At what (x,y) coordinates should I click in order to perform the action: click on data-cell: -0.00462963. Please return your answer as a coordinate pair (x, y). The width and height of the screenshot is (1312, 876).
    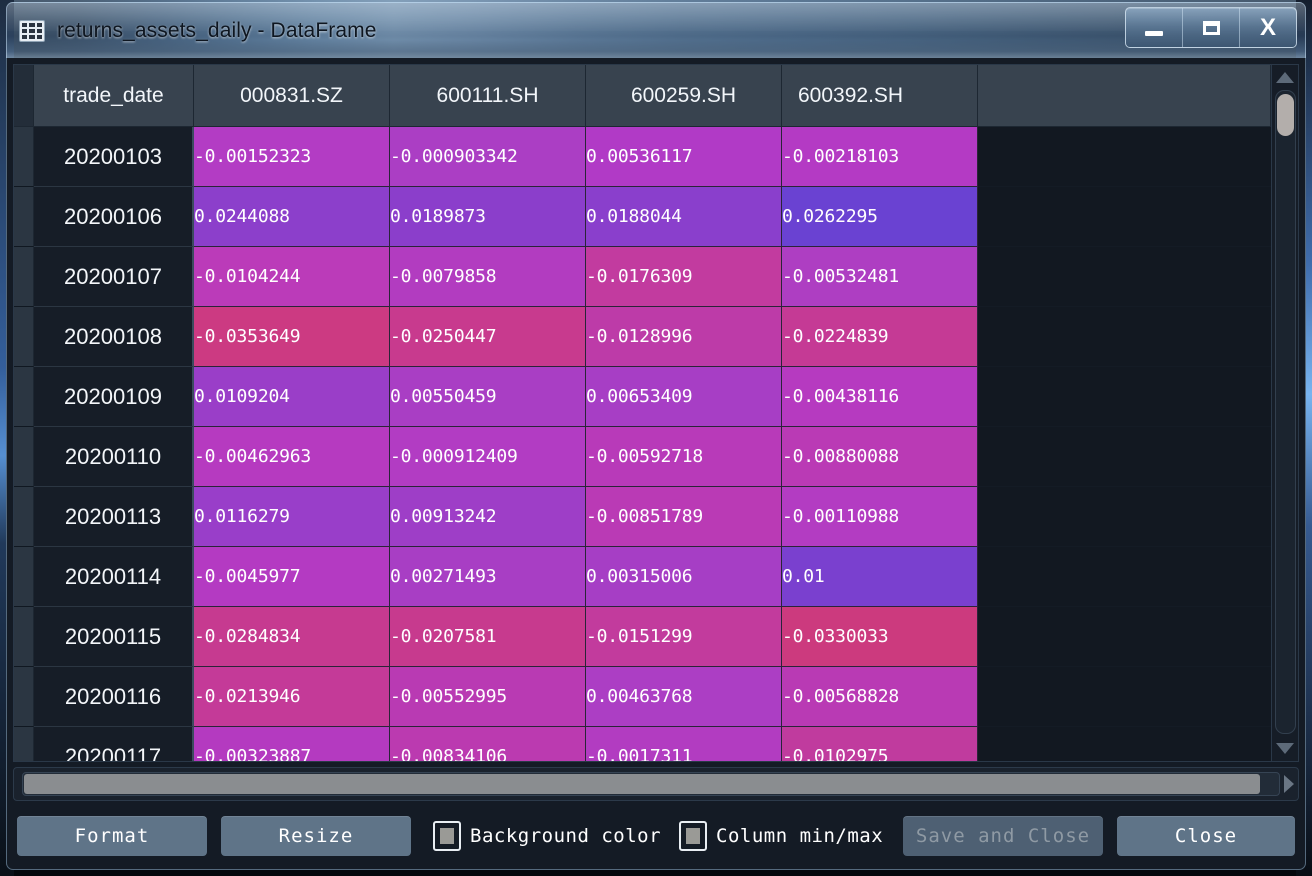
    Looking at the image, I should click on (292, 457).